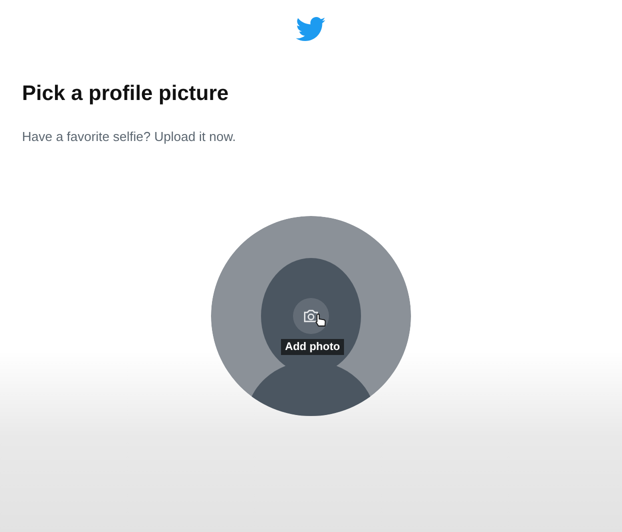 The height and width of the screenshot is (532, 622). What do you see at coordinates (311, 29) in the screenshot?
I see `bird-logo-icon` at bounding box center [311, 29].